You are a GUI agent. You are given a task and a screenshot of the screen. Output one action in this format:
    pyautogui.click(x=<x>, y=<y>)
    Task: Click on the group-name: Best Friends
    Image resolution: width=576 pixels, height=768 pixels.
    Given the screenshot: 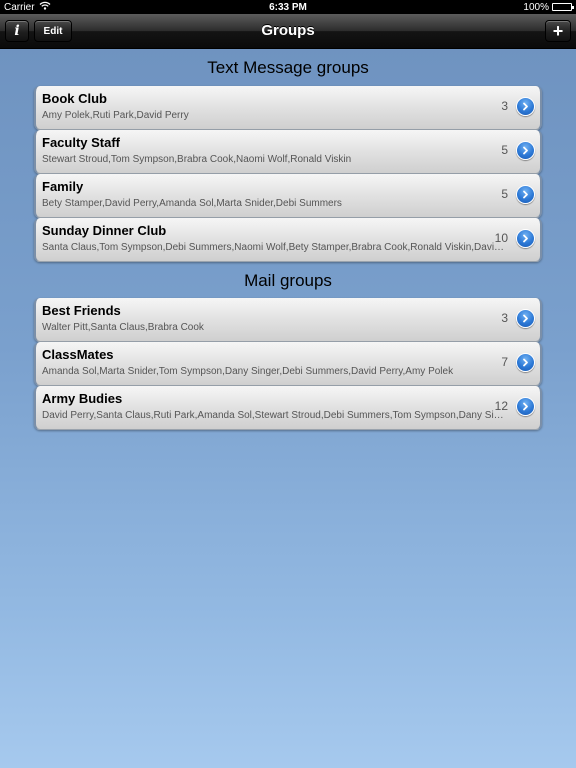 What is the action you would take?
    pyautogui.click(x=81, y=310)
    